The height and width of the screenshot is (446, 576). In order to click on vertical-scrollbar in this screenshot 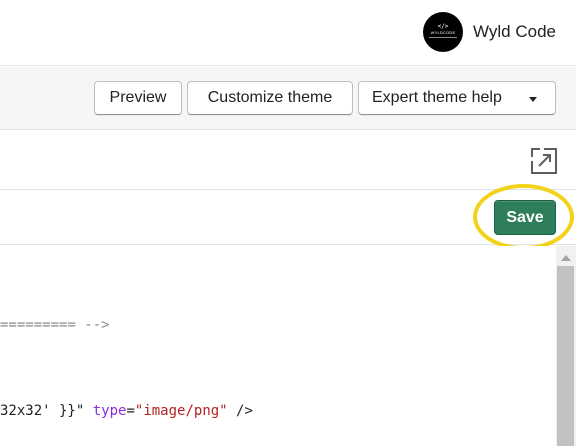, I will do `click(566, 346)`.